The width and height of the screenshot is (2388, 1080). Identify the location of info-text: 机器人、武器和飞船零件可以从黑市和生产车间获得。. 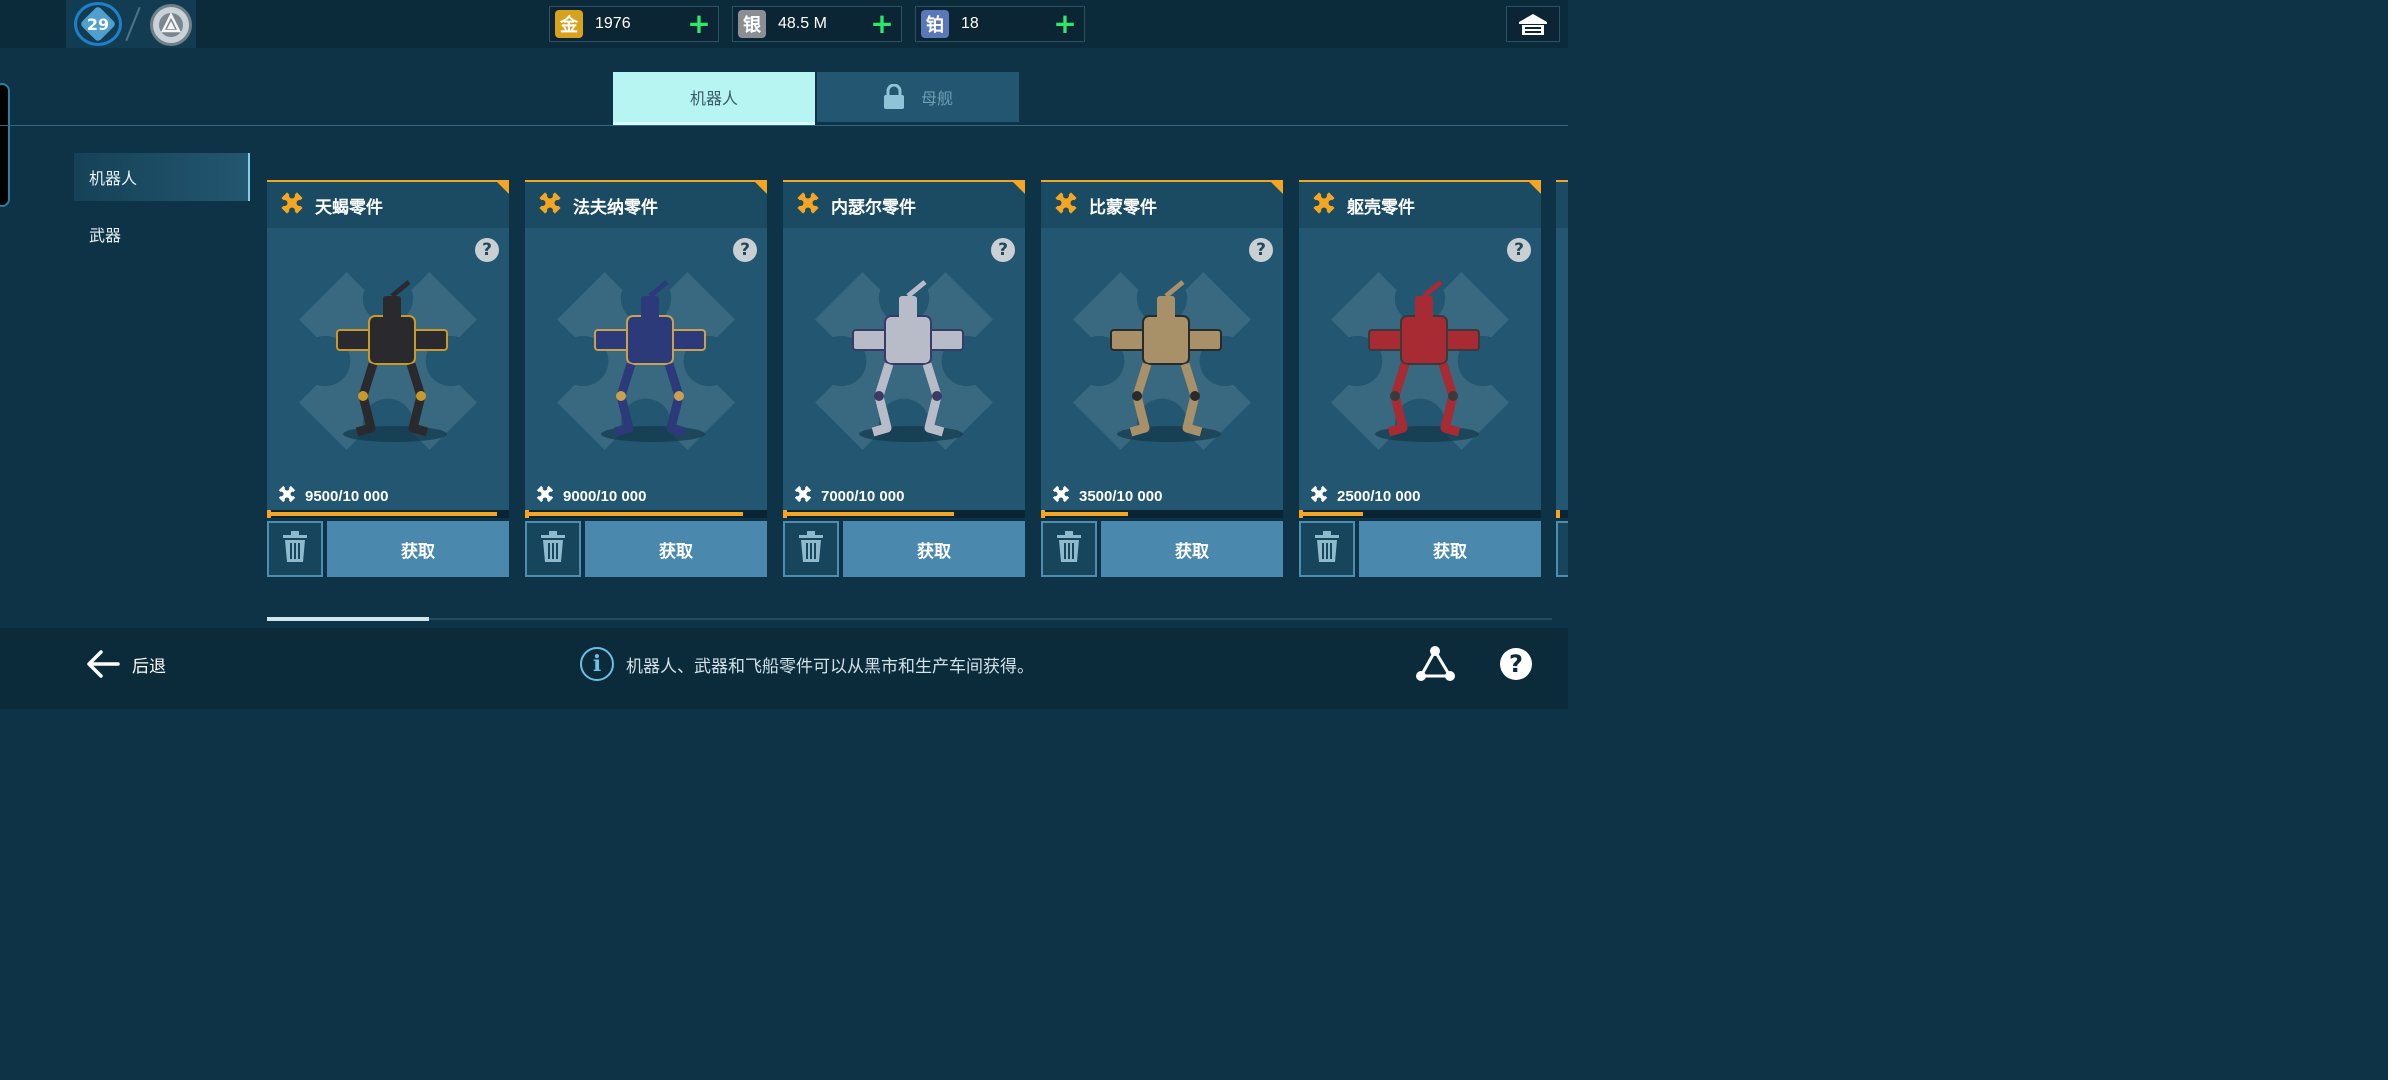
(830, 666).